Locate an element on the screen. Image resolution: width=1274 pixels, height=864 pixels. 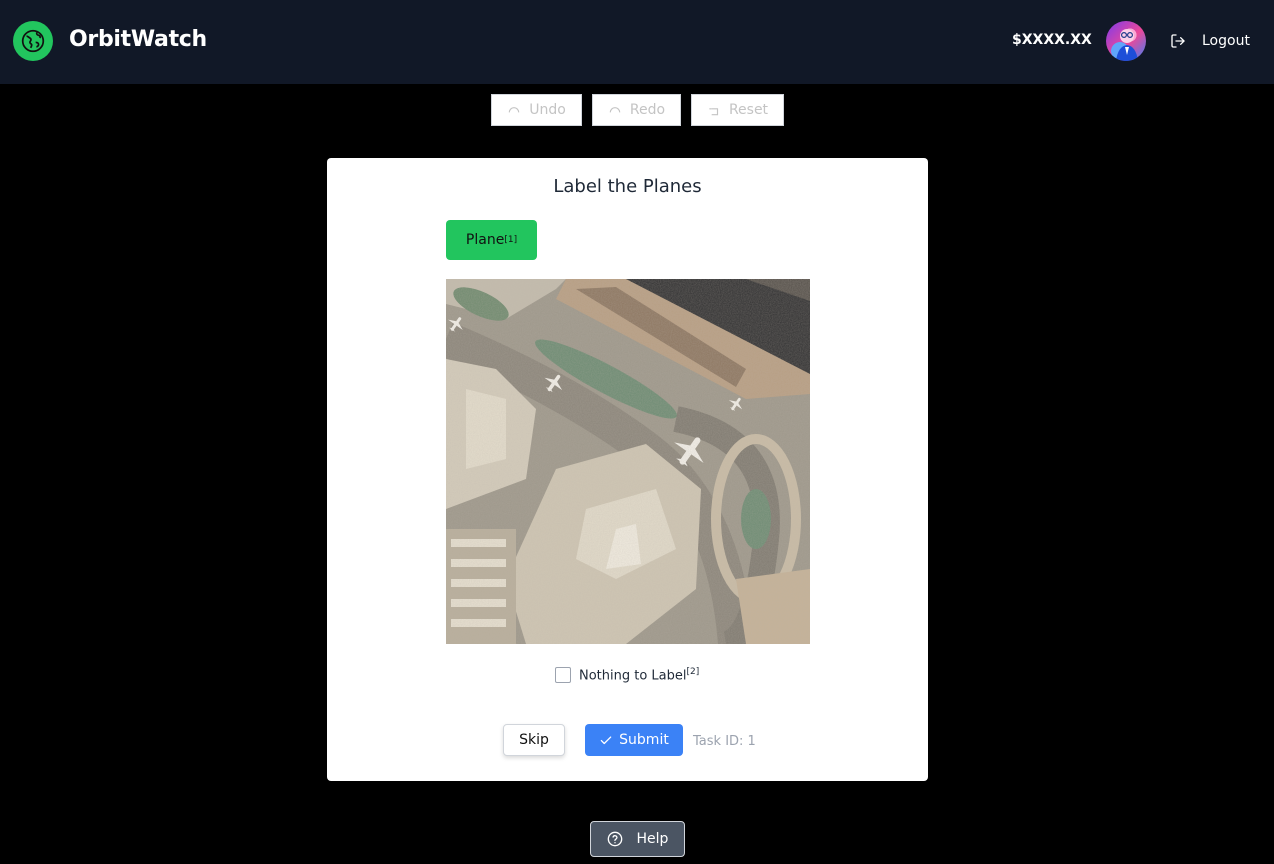
undo-label: Undo is located at coordinates (547, 110).